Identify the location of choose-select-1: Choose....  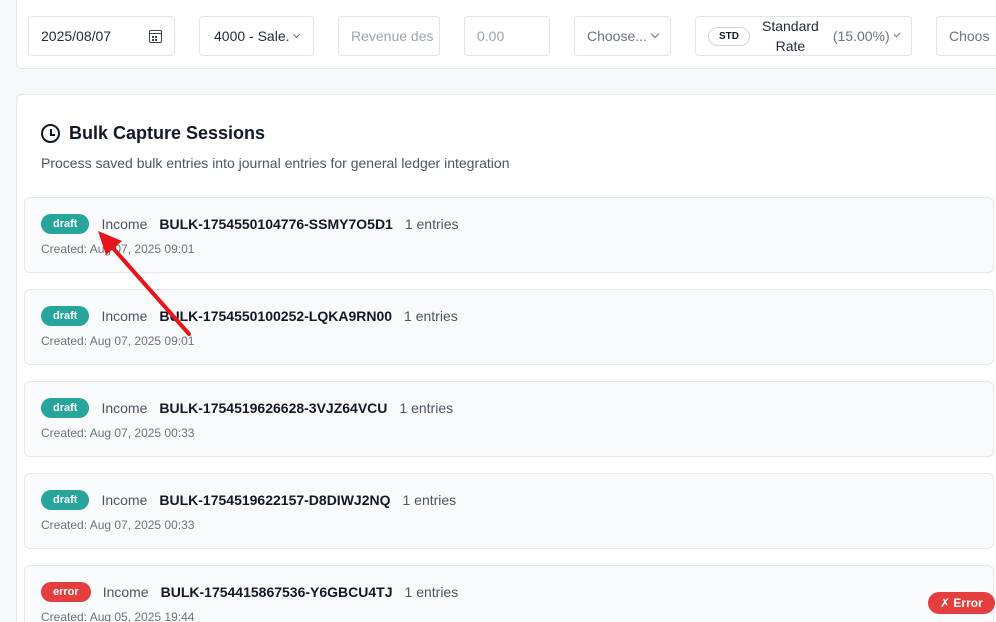
(622, 36).